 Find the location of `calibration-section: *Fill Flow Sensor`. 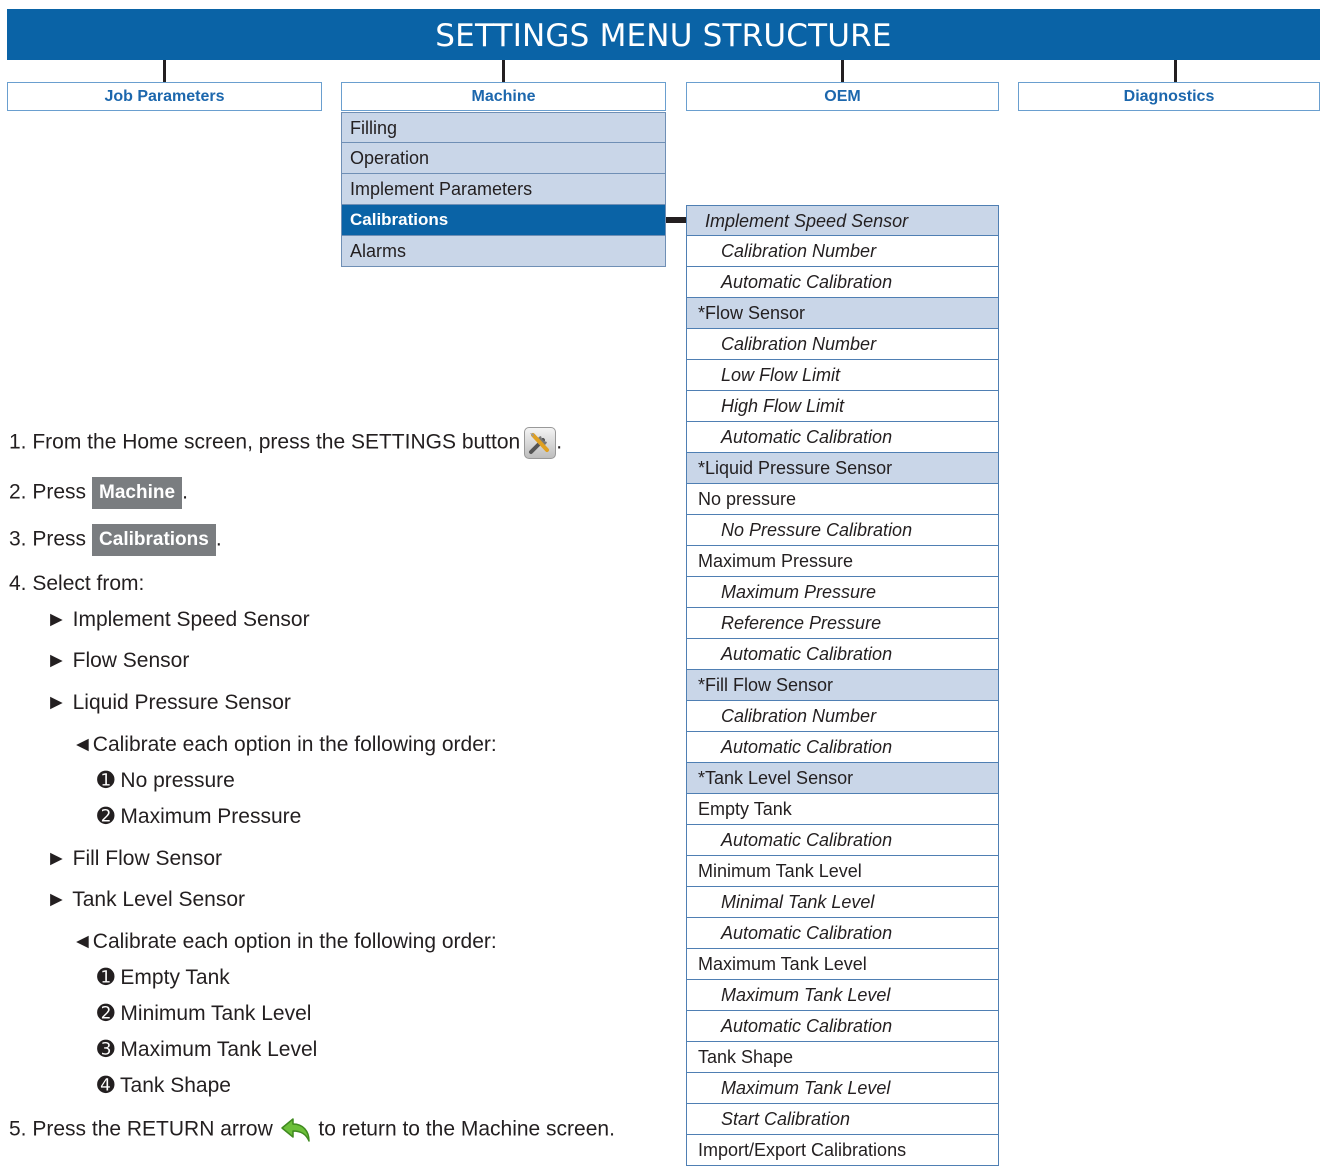

calibration-section: *Fill Flow Sensor is located at coordinates (842, 685).